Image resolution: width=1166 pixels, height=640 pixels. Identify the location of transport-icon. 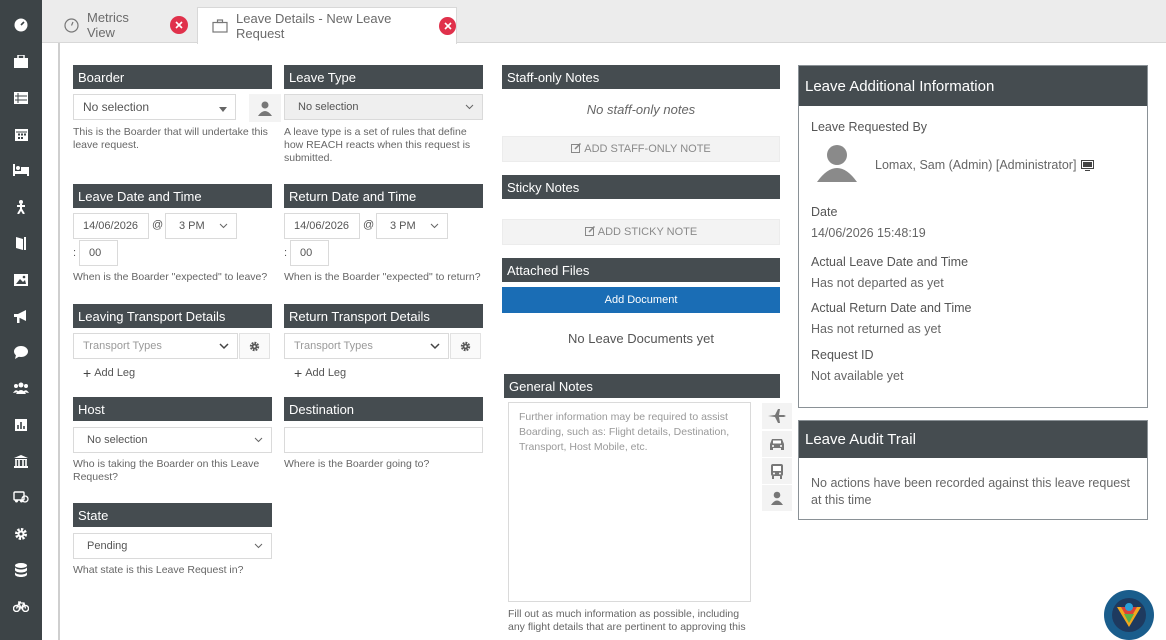
(21, 497).